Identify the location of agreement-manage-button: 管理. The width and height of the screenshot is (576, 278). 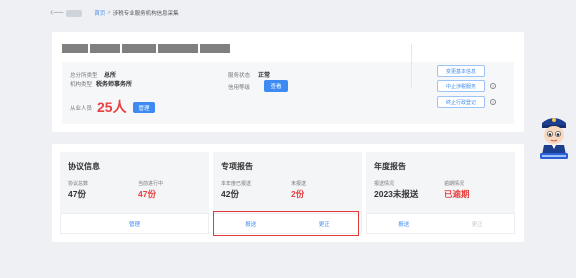
(134, 223).